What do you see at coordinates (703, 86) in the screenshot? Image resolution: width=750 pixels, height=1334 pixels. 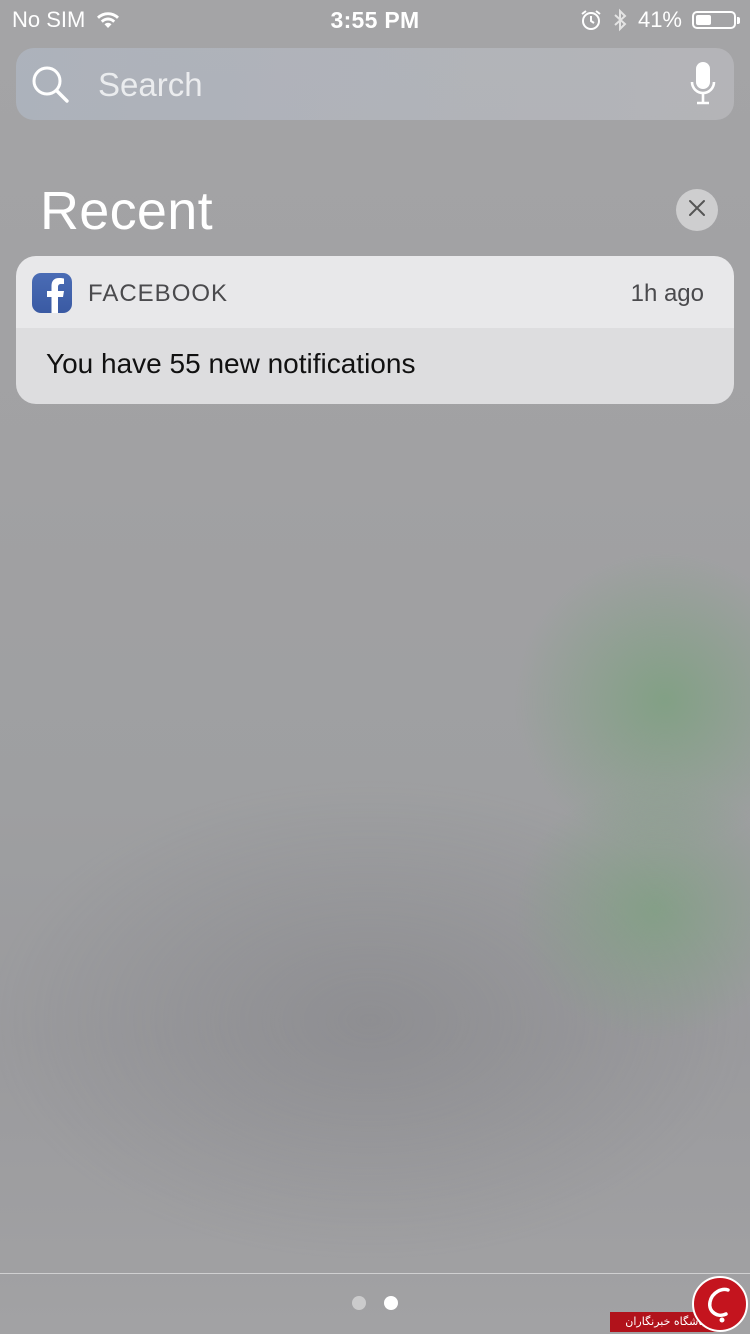 I see `microphone-icon` at bounding box center [703, 86].